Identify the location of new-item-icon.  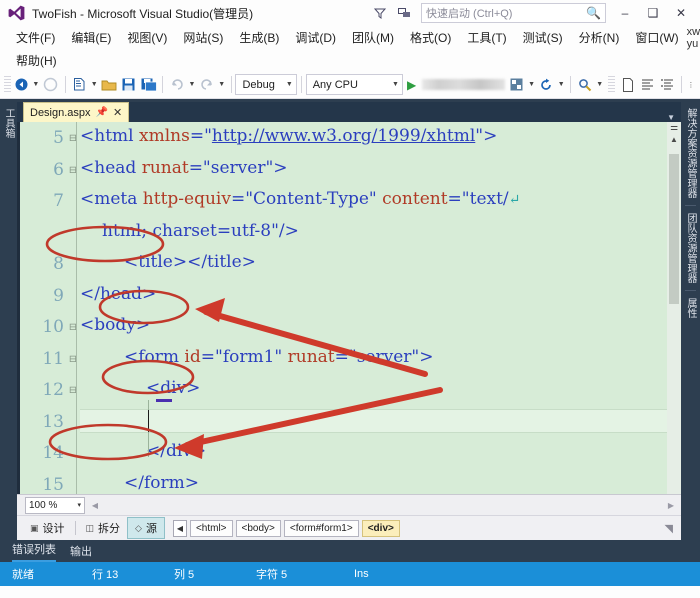
(79, 85).